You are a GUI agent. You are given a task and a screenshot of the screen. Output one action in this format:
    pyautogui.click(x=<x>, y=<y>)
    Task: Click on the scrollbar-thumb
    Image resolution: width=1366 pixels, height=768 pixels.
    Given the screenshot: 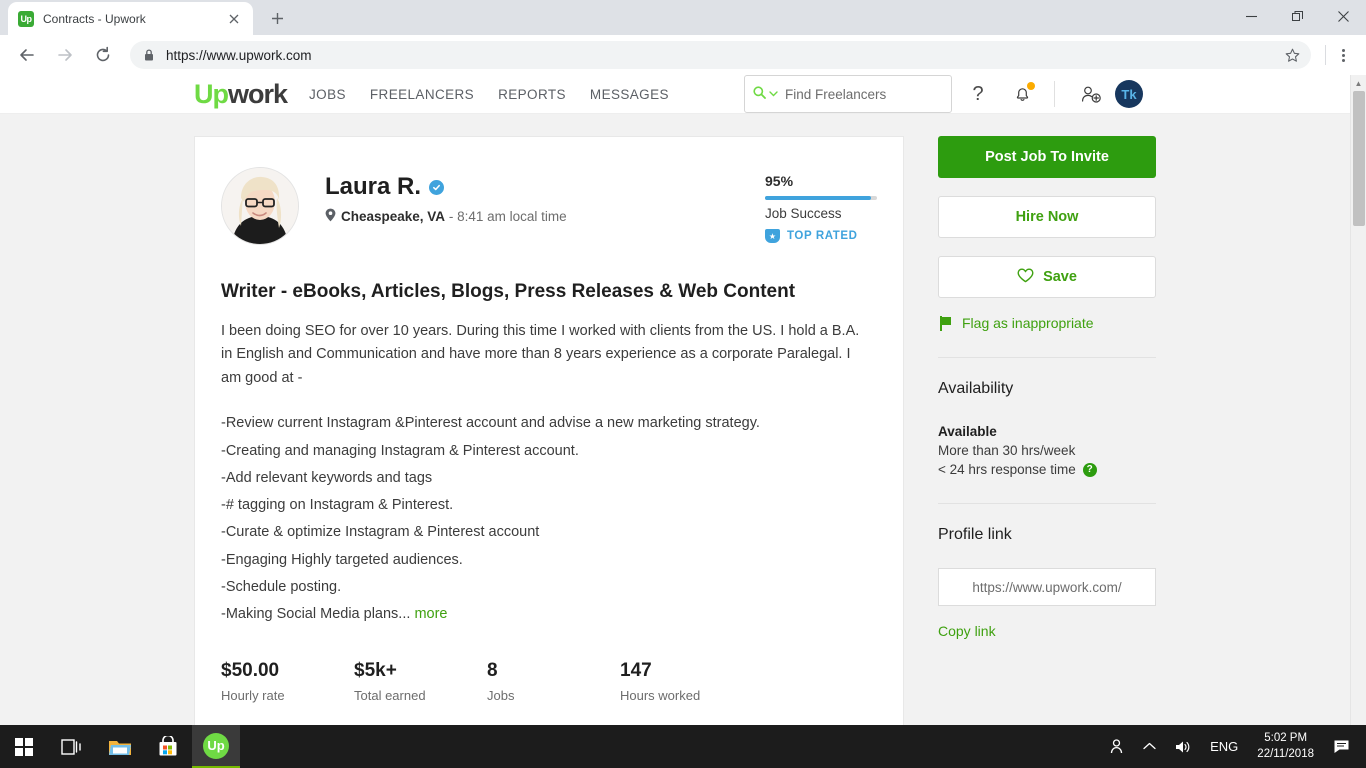 What is the action you would take?
    pyautogui.click(x=1359, y=158)
    